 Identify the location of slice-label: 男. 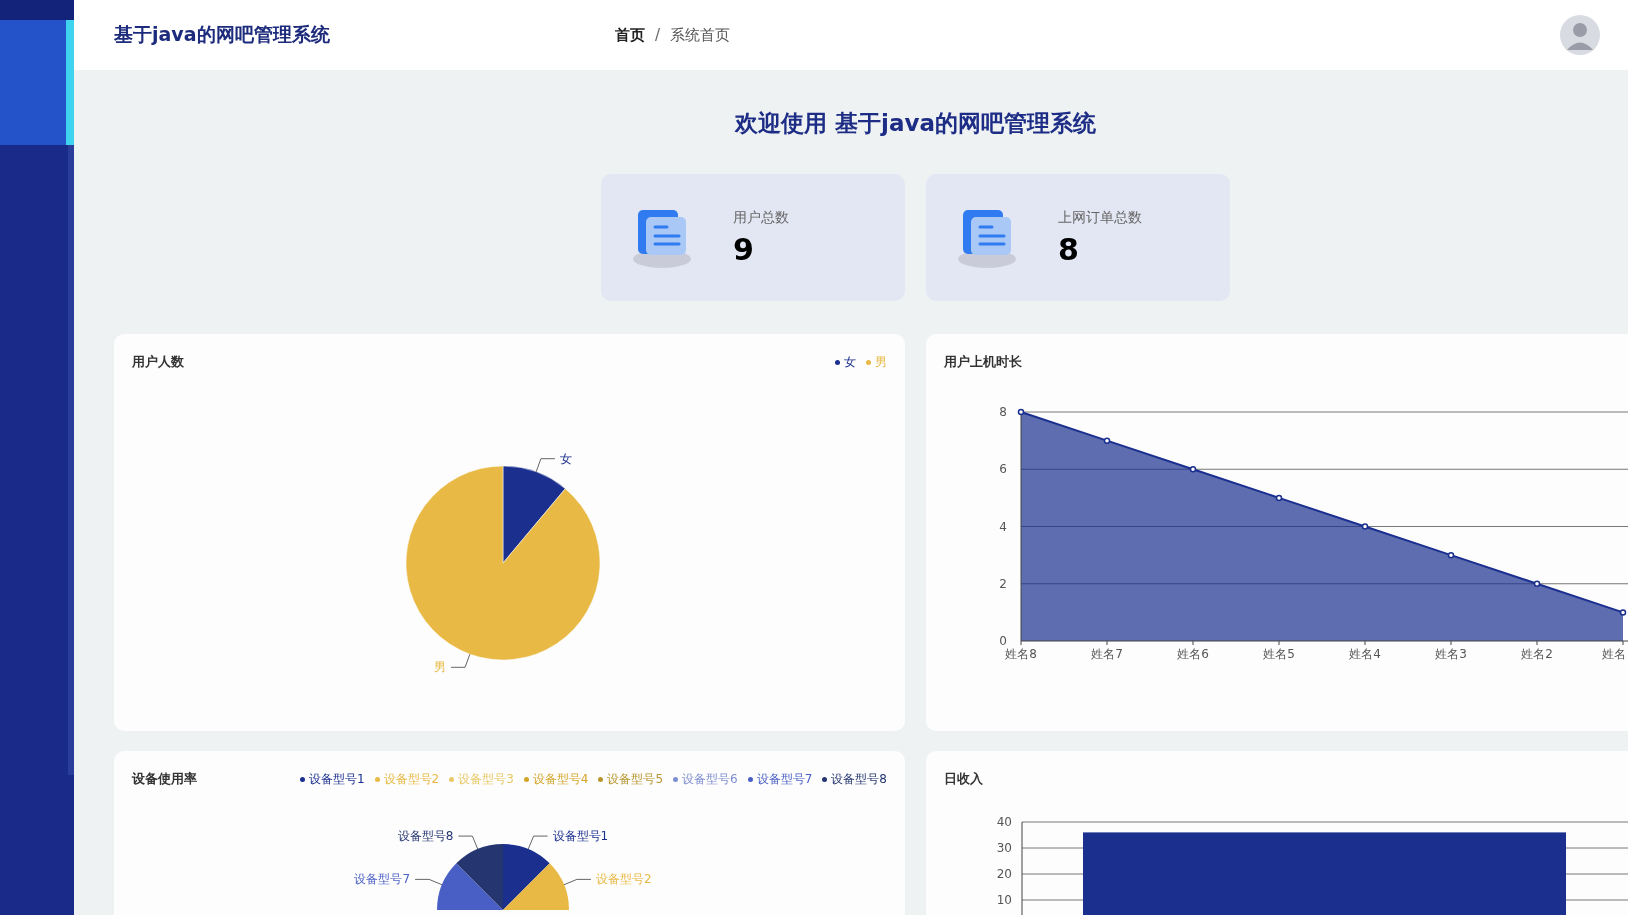
(440, 667).